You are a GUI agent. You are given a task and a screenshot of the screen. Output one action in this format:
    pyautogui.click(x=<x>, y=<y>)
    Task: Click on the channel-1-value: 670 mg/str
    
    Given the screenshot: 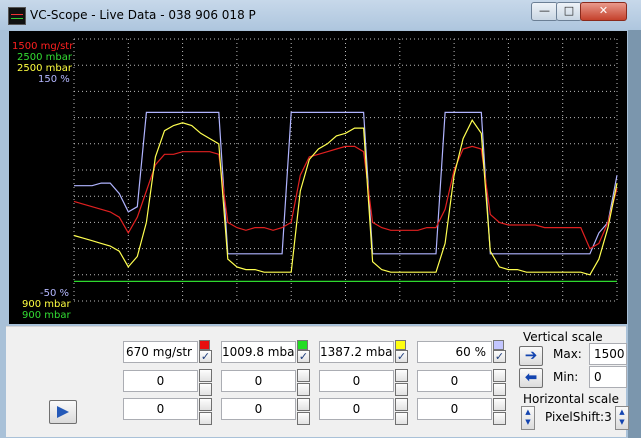 What is the action you would take?
    pyautogui.click(x=160, y=352)
    